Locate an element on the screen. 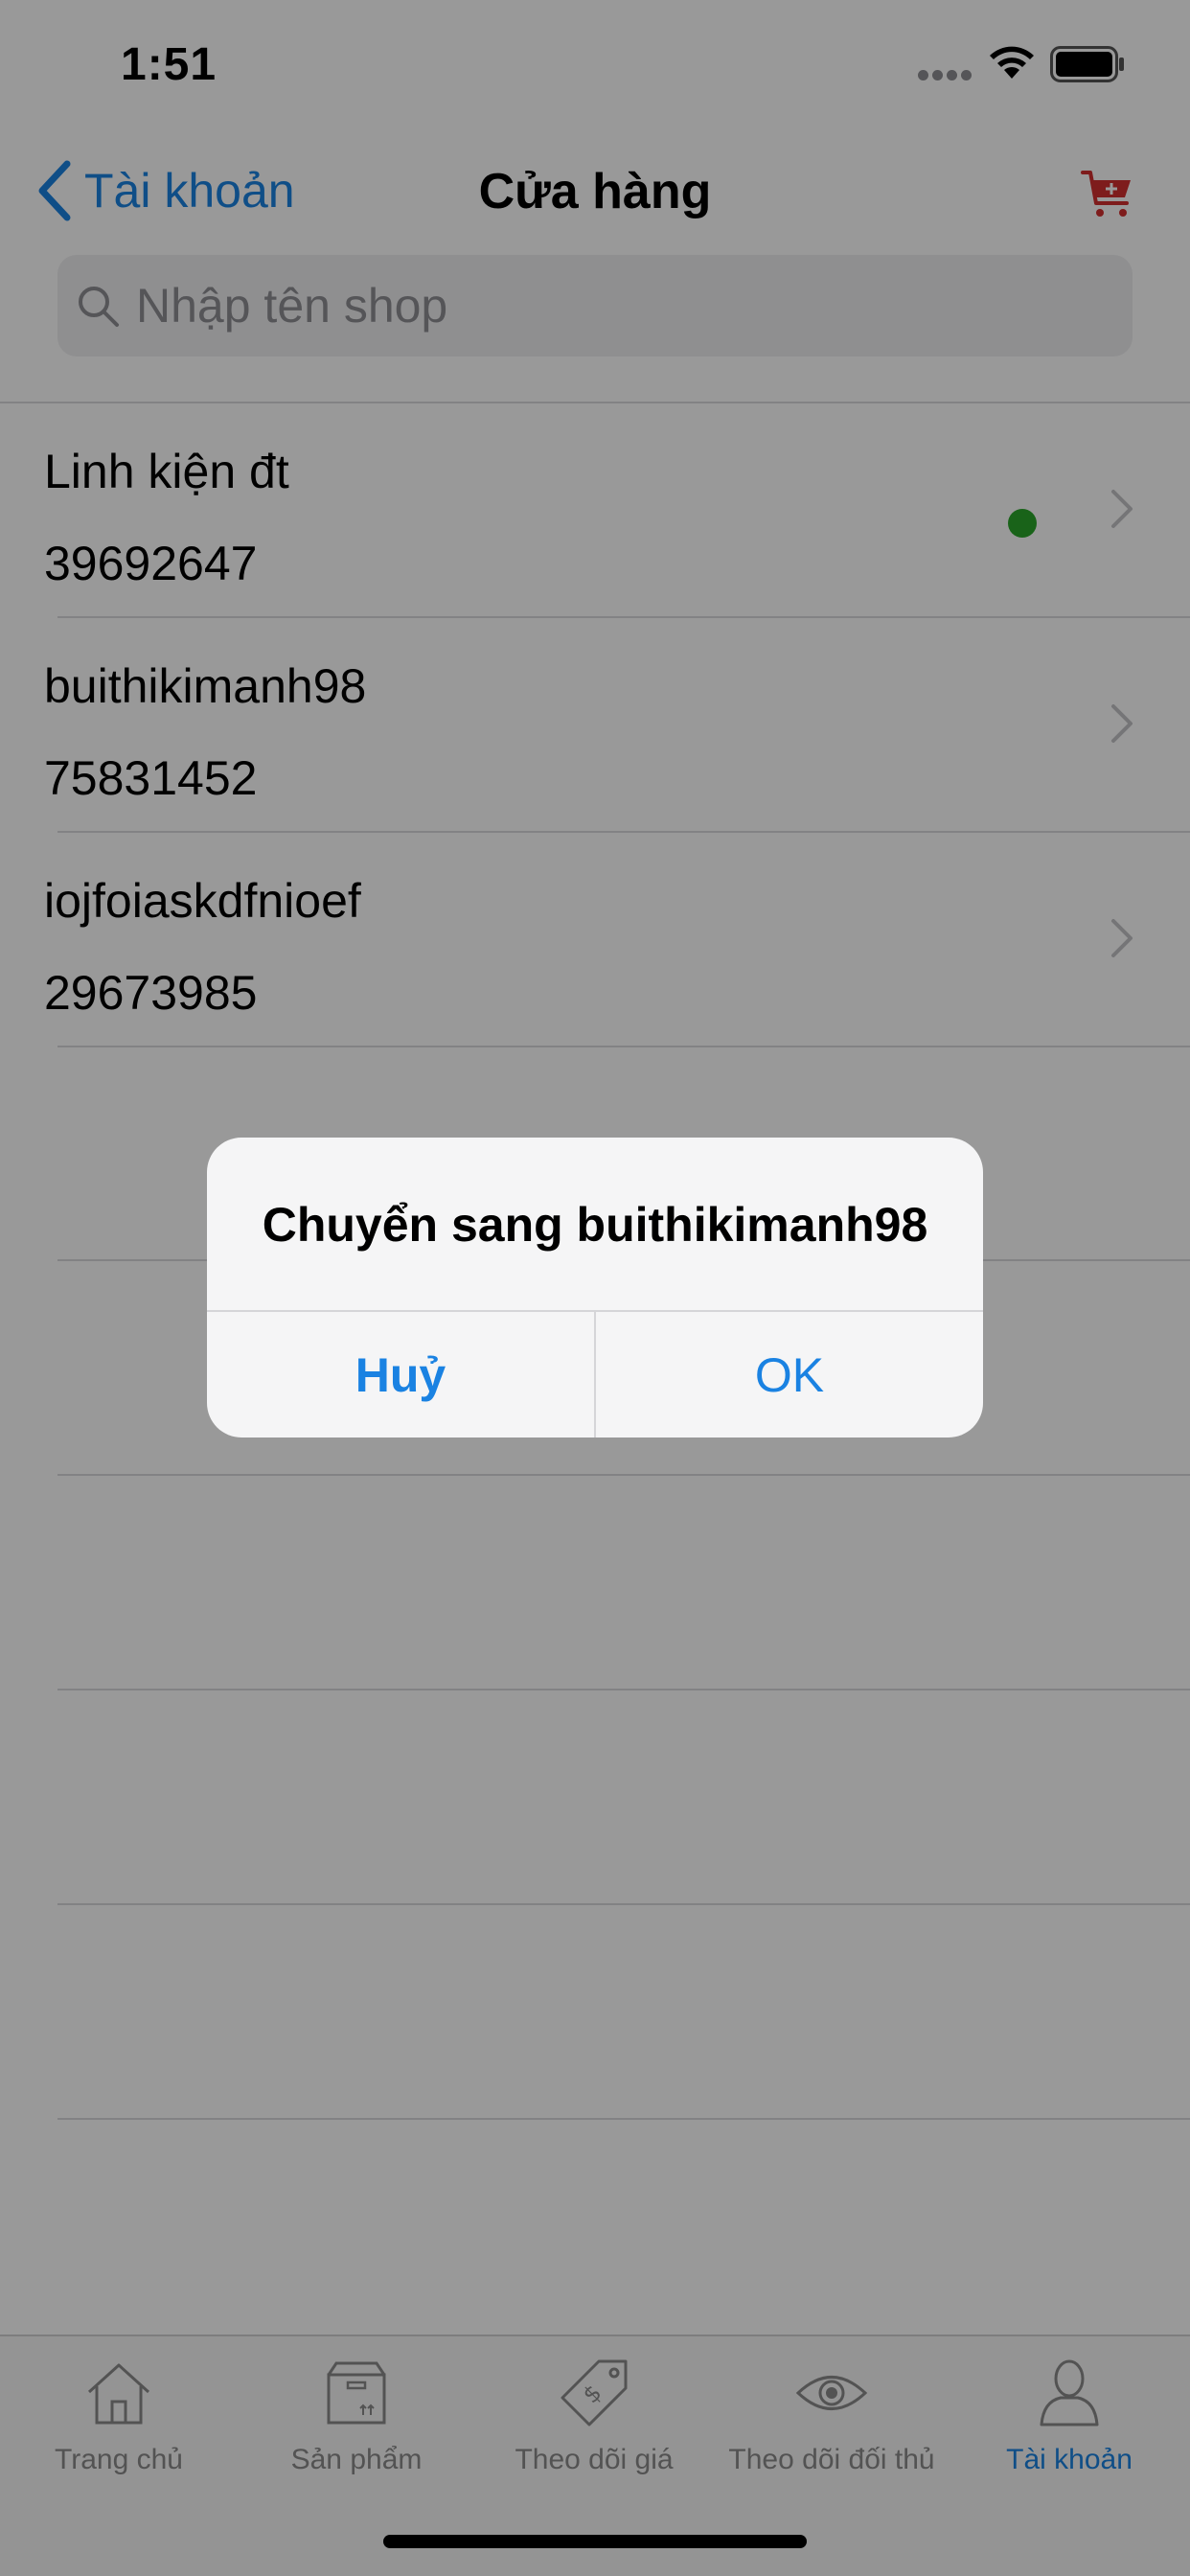  ok-button: OK is located at coordinates (790, 1375).